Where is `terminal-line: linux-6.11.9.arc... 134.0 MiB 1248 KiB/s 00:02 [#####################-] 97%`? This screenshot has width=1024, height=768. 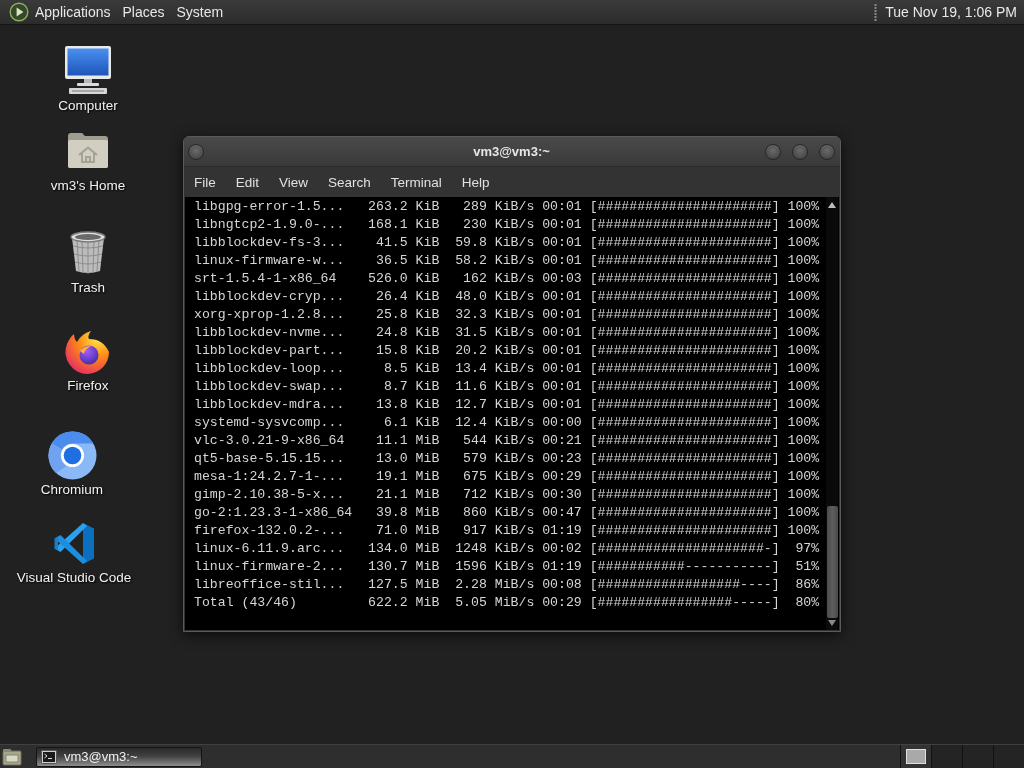
terminal-line: linux-6.11.9.arc... 134.0 MiB 1248 KiB/s 00:02 [#####################-] 97% is located at coordinates (507, 549).